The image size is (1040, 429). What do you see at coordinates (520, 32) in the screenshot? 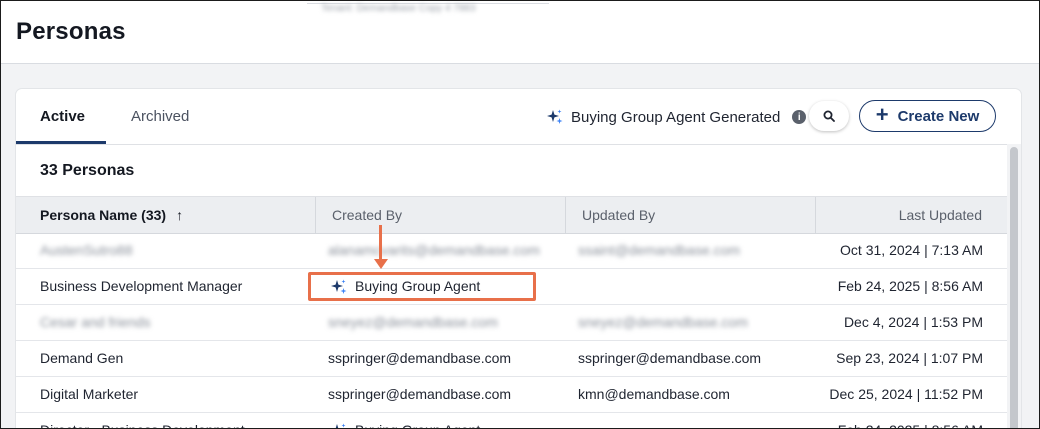
I see `page-header: Tenant: Demandbase Copy 4 7883 Personas` at bounding box center [520, 32].